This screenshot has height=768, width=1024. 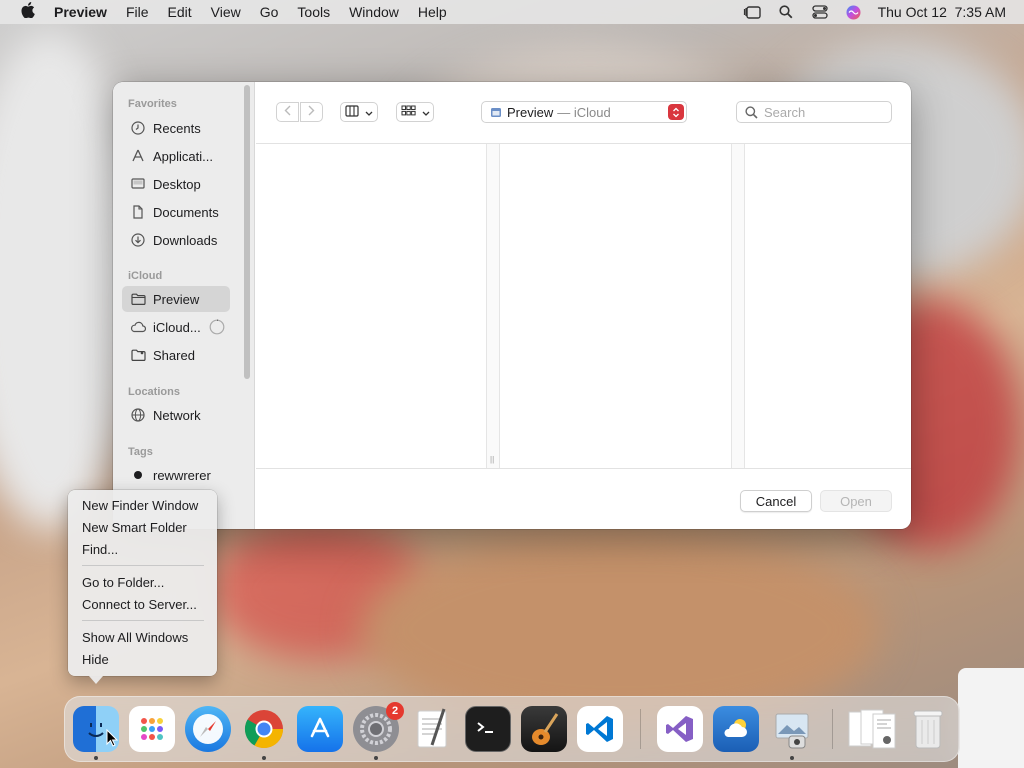 I want to click on sidebar-item-downloads: Downloads, so click(x=176, y=240).